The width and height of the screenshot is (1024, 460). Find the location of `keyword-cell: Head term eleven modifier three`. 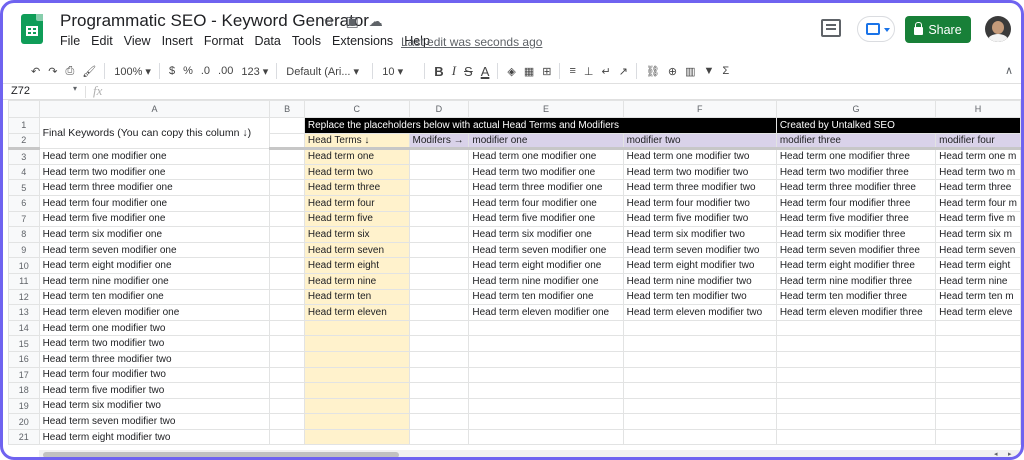

keyword-cell: Head term eleven modifier three is located at coordinates (856, 312).